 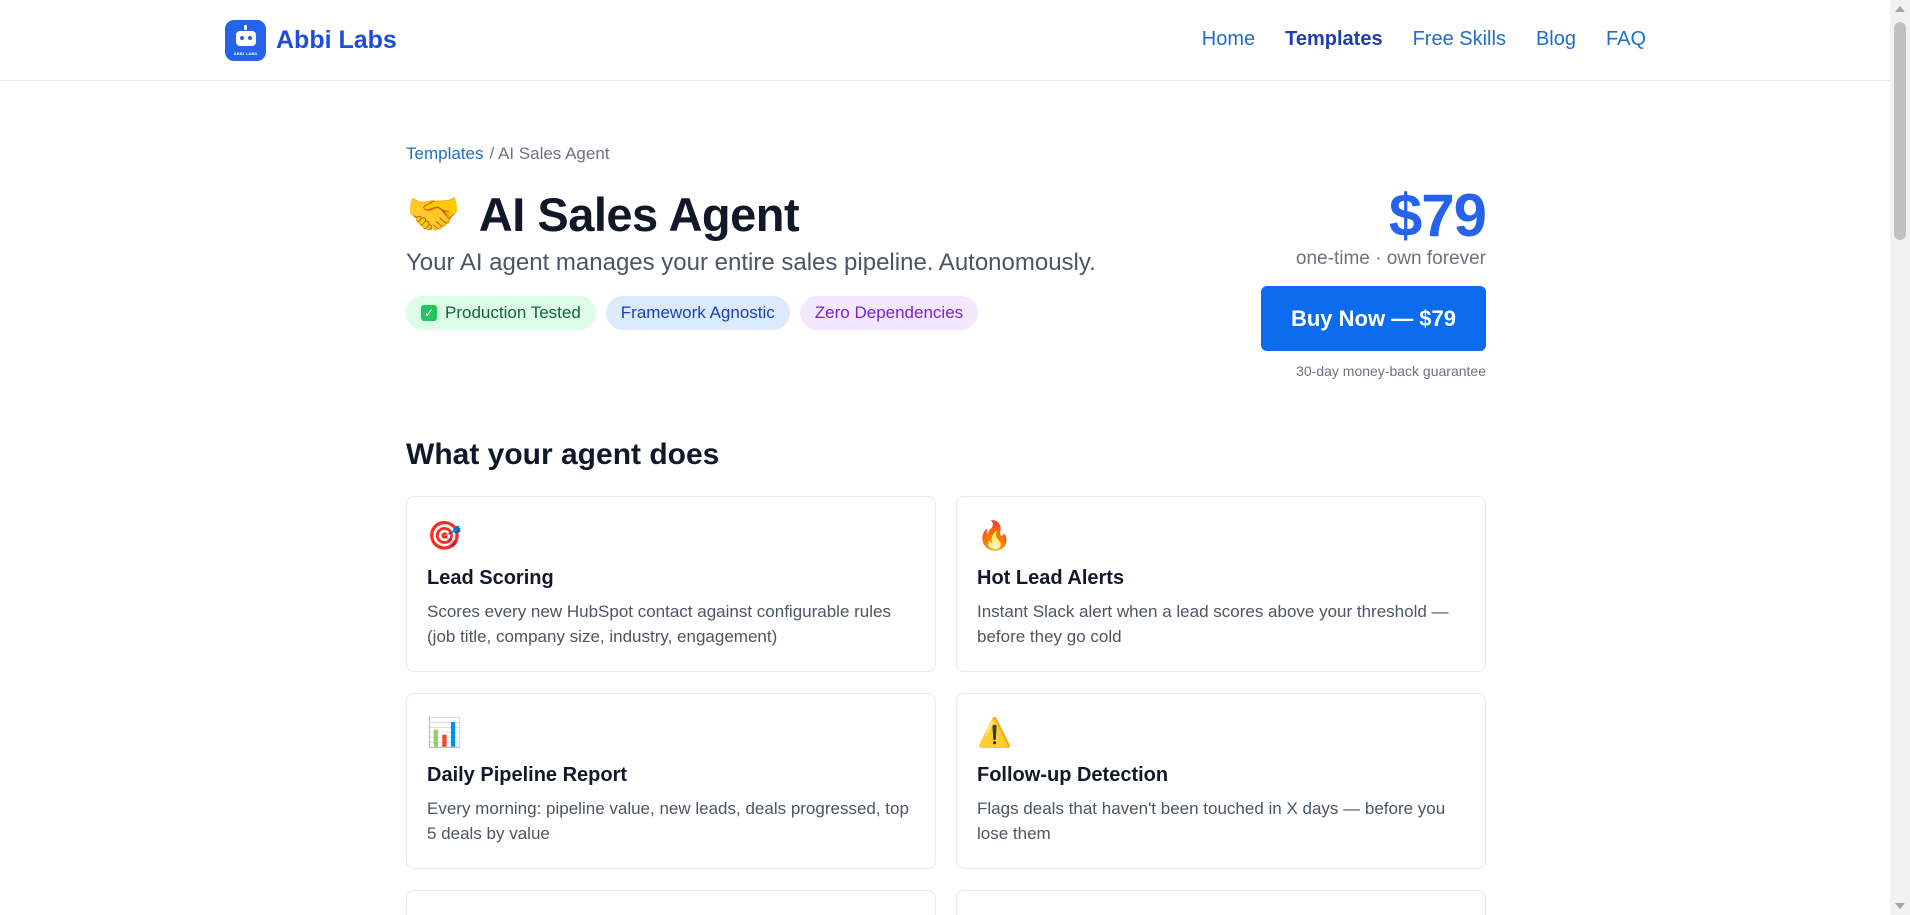 What do you see at coordinates (1391, 371) in the screenshot?
I see `guarantee-note: 30-day money-back guarantee` at bounding box center [1391, 371].